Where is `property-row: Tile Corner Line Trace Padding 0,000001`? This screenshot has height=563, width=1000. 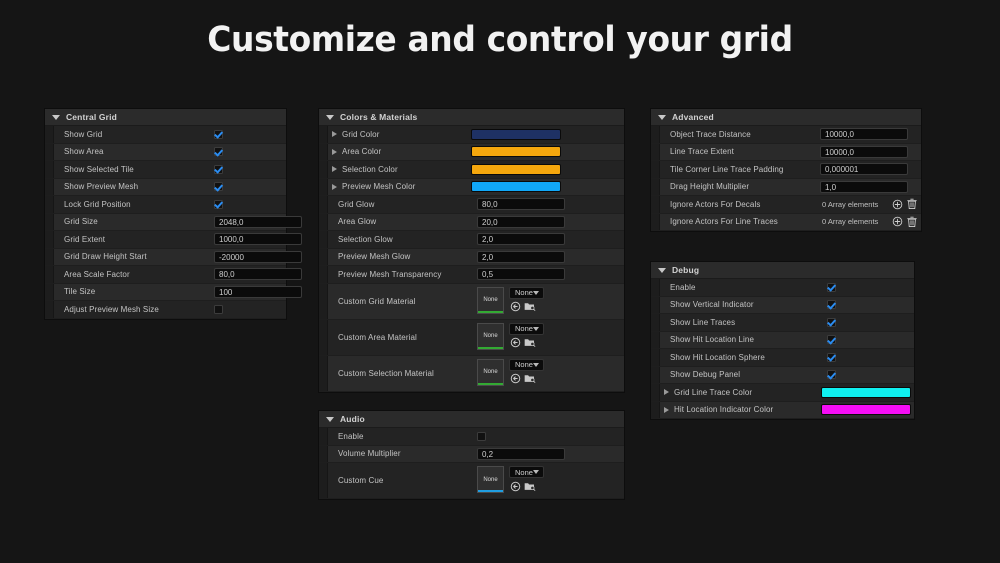 property-row: Tile Corner Line Trace Padding 0,000001 is located at coordinates (786, 170).